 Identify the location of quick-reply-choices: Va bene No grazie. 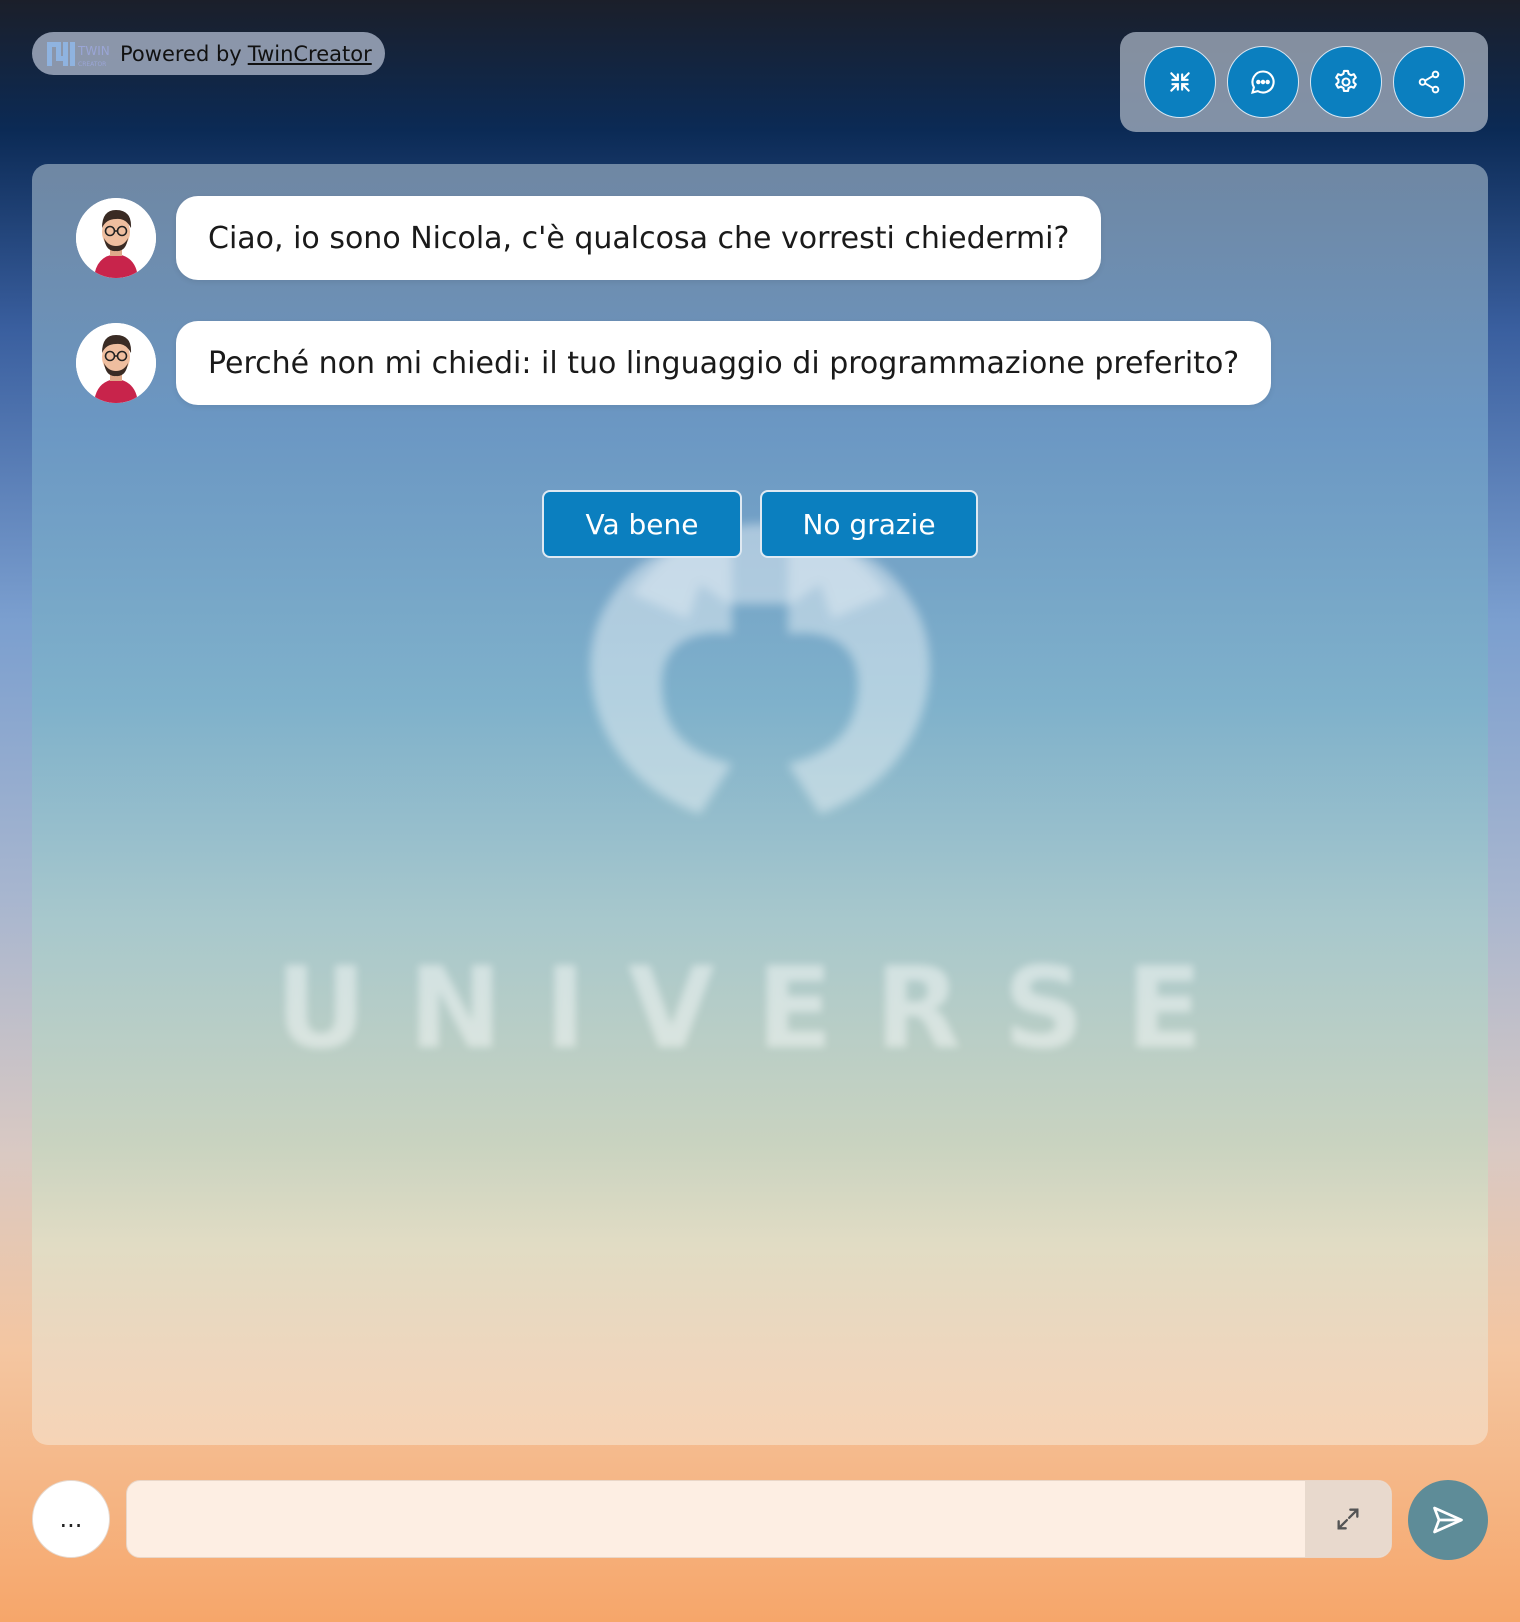
(760, 524).